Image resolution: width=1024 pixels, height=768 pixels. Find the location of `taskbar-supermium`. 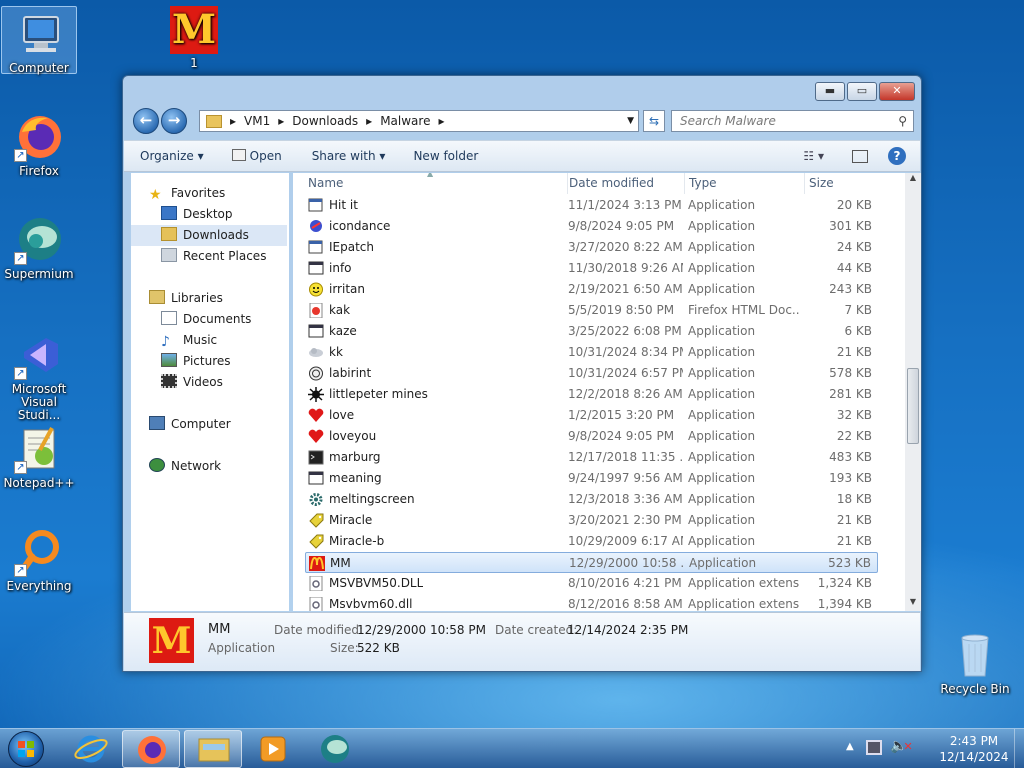

taskbar-supermium is located at coordinates (335, 749).